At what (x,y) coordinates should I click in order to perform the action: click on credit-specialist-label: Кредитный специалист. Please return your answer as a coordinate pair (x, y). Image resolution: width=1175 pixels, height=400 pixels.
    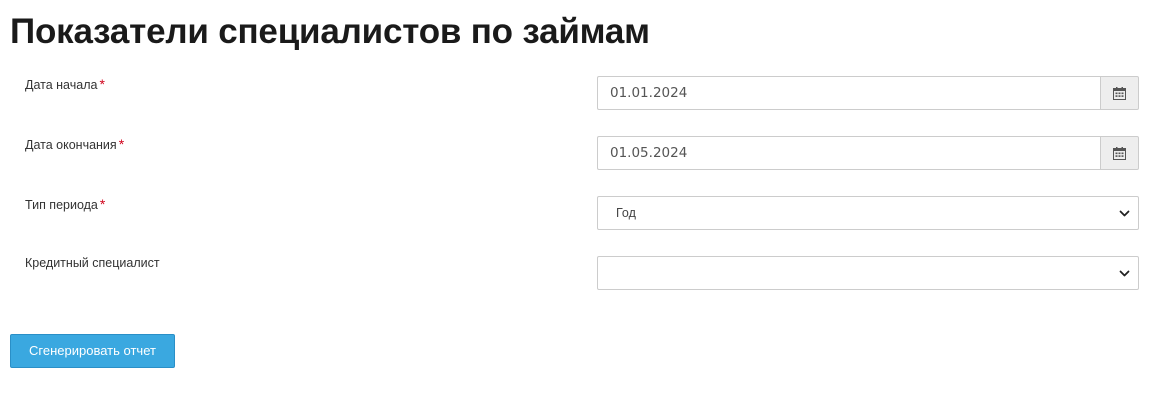
    Looking at the image, I should click on (92, 263).